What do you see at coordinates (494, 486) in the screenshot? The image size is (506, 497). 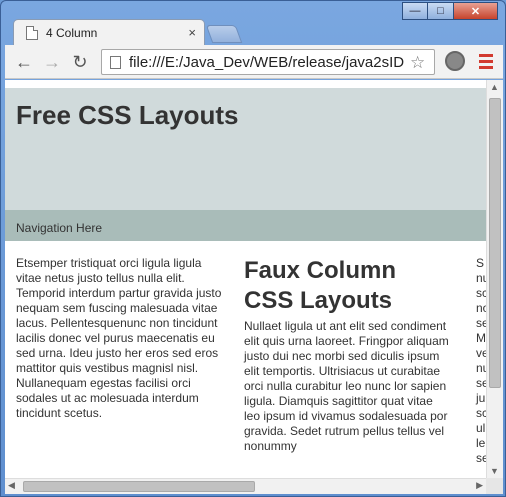 I see `scrollbar-corner` at bounding box center [494, 486].